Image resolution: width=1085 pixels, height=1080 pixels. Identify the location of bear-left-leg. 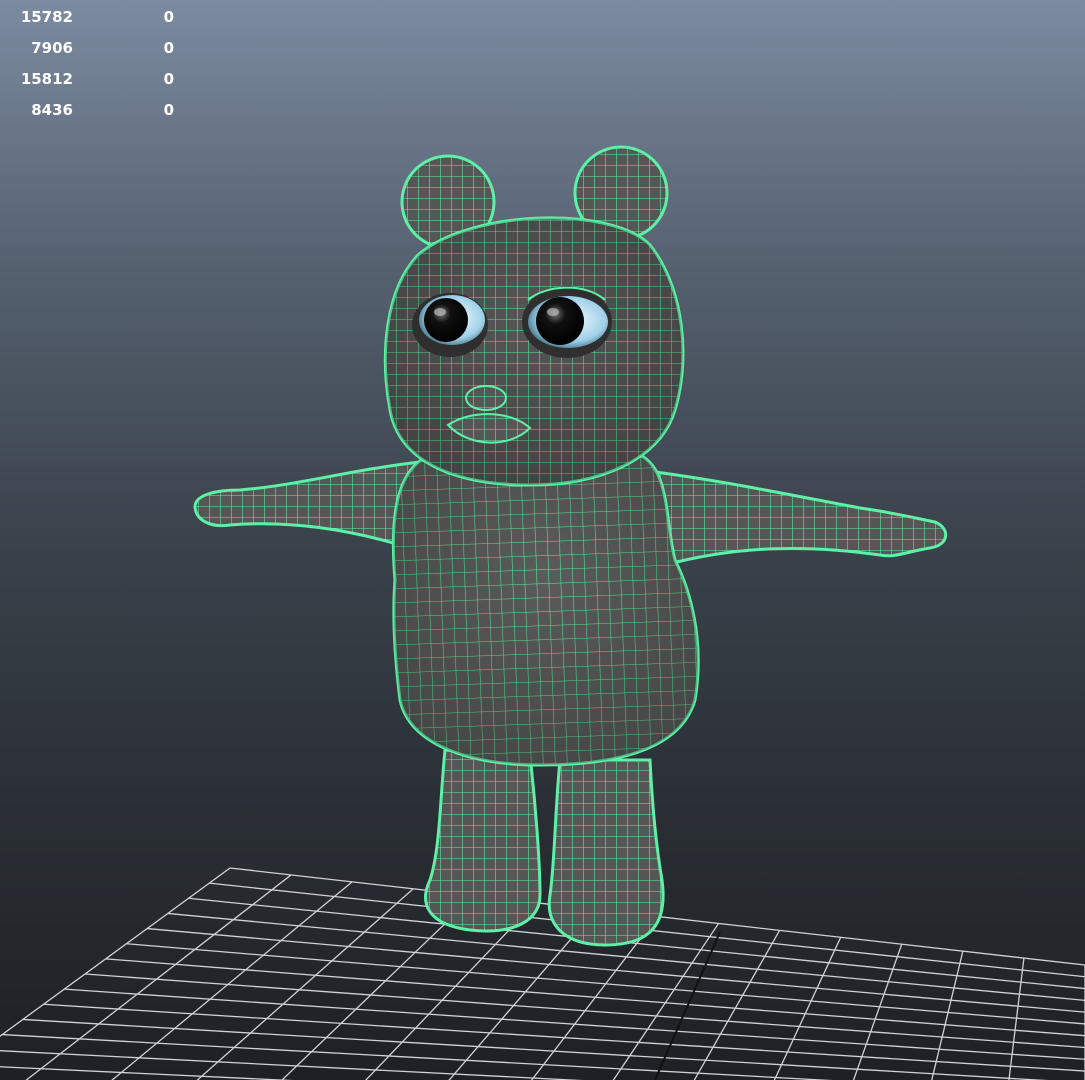
(483, 840).